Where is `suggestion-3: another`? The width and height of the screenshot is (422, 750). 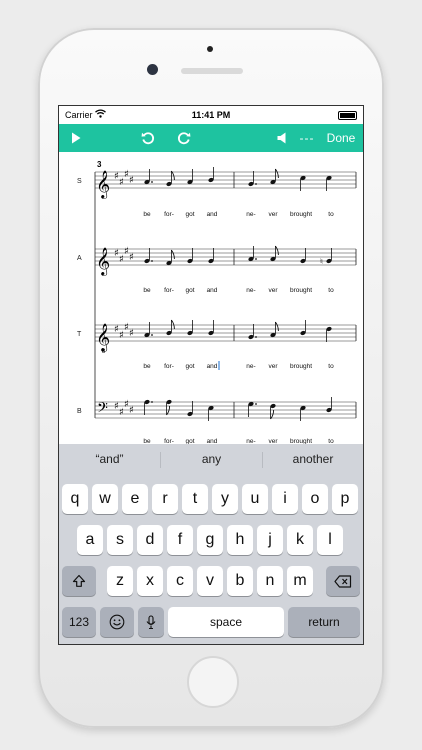 suggestion-3: another is located at coordinates (313, 459).